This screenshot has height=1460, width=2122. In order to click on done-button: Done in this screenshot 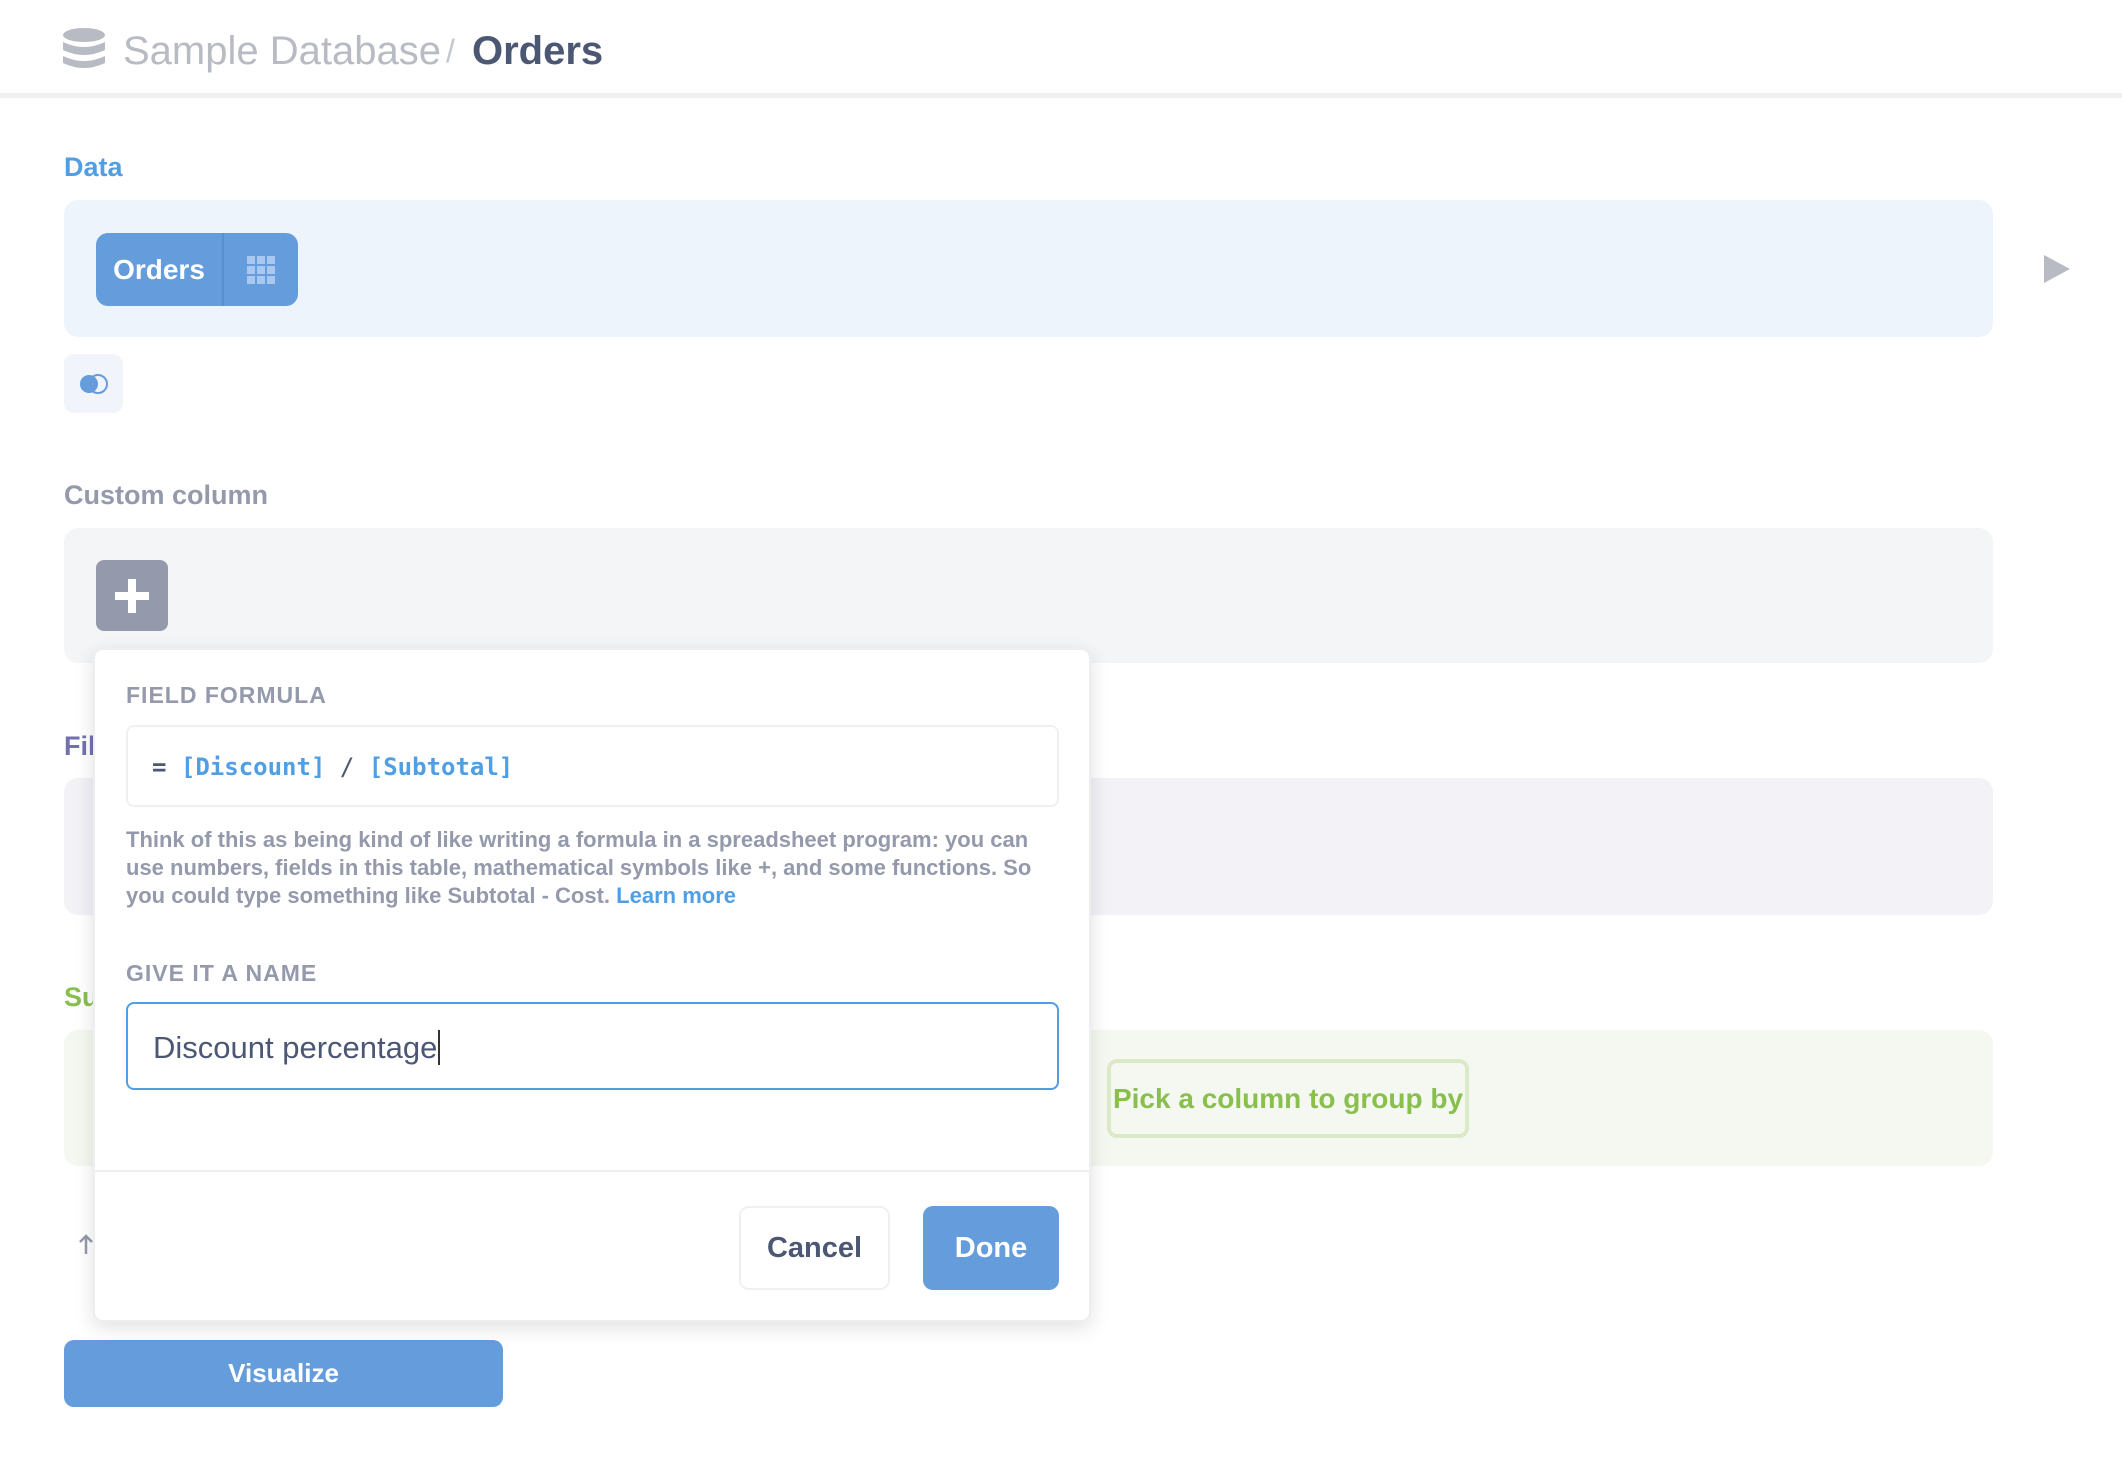, I will do `click(991, 1248)`.